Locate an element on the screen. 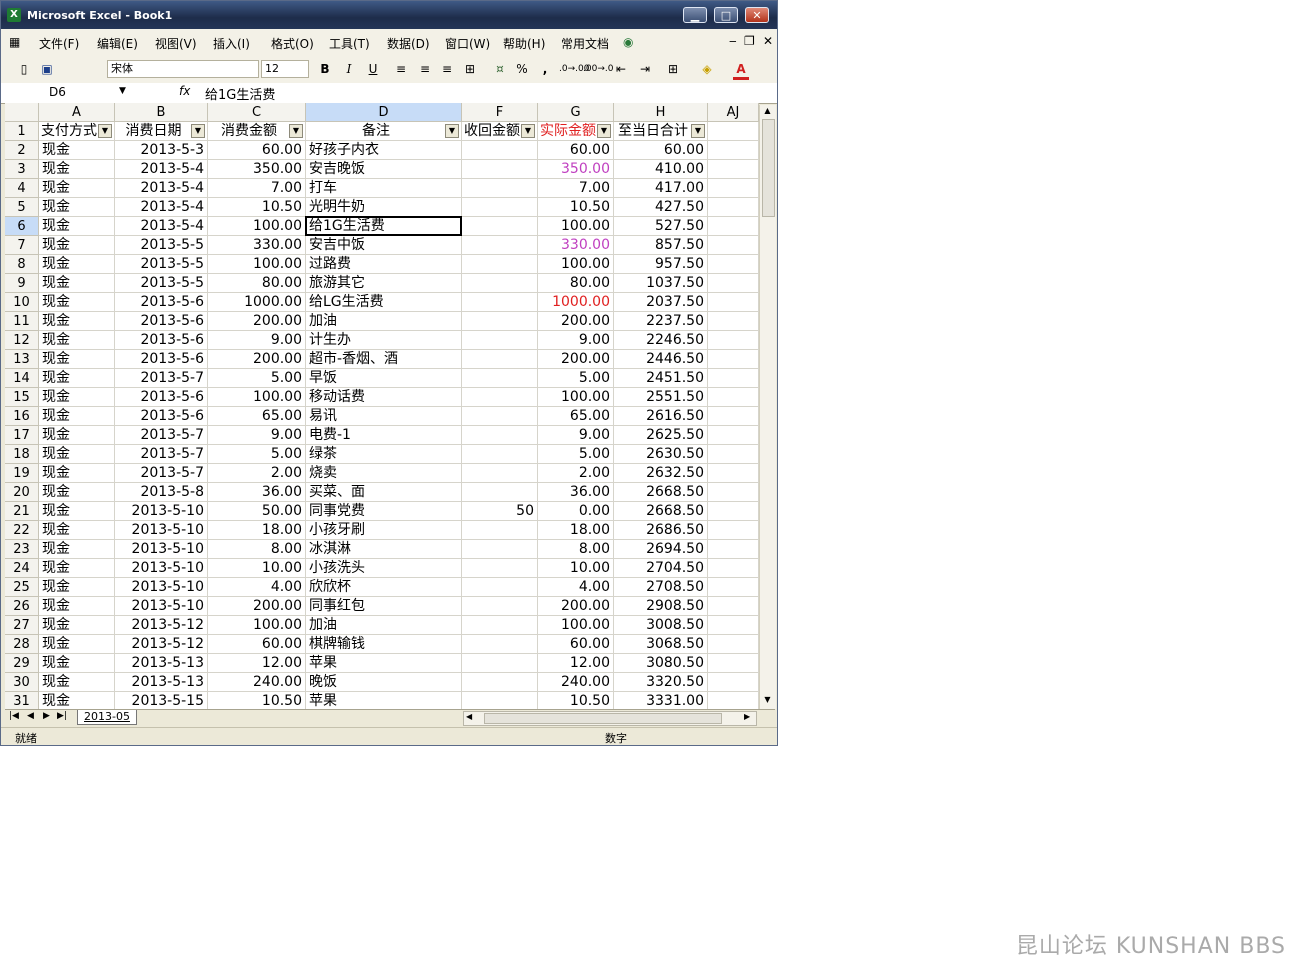  cell-h: 3008.50 is located at coordinates (661, 625).